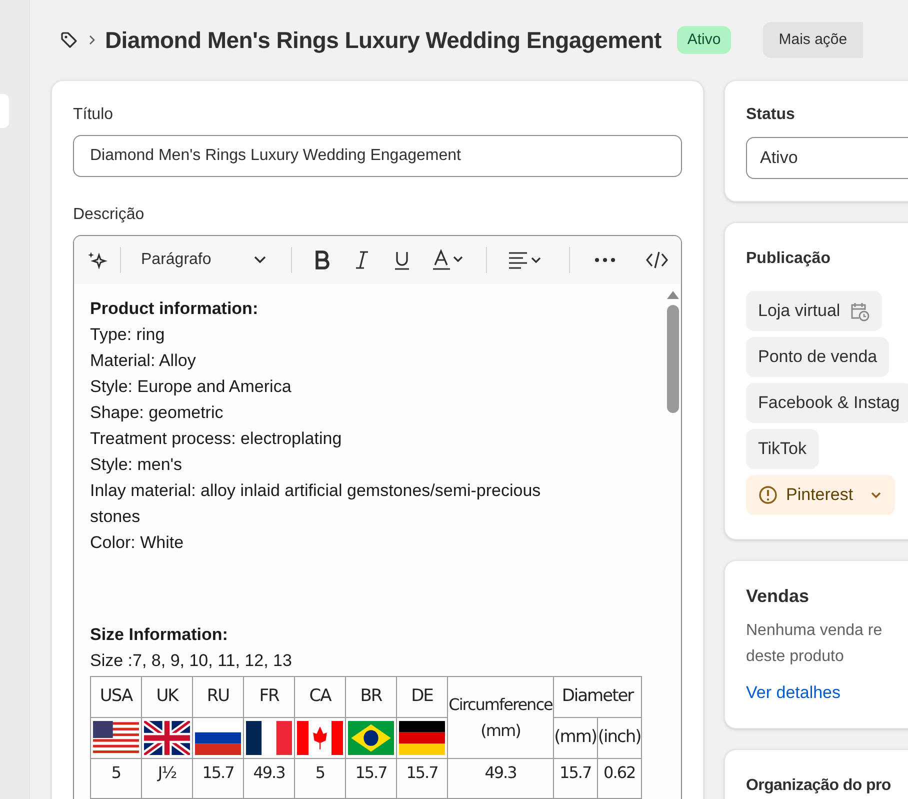  Describe the element at coordinates (827, 158) in the screenshot. I see `status-select: Ativo` at that location.